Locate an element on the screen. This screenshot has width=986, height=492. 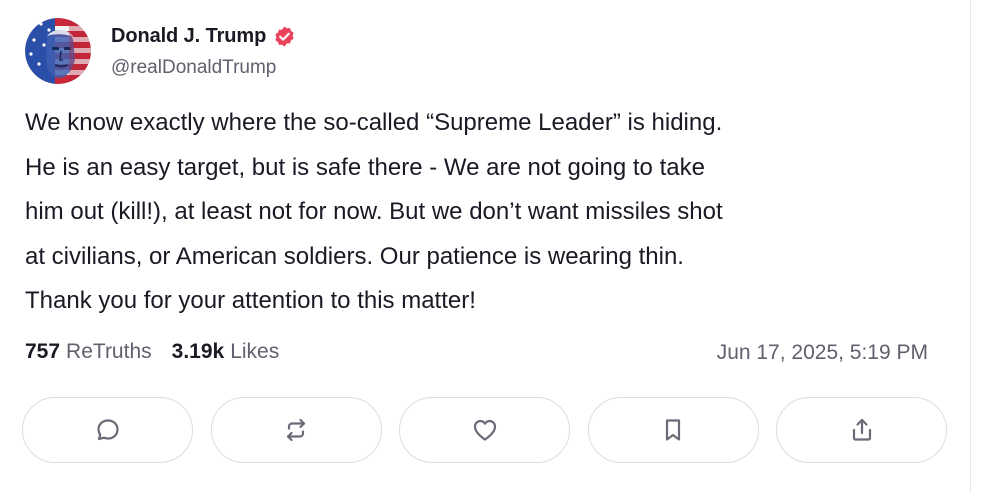
retruths-stat: 757 ReTruths is located at coordinates (88, 352).